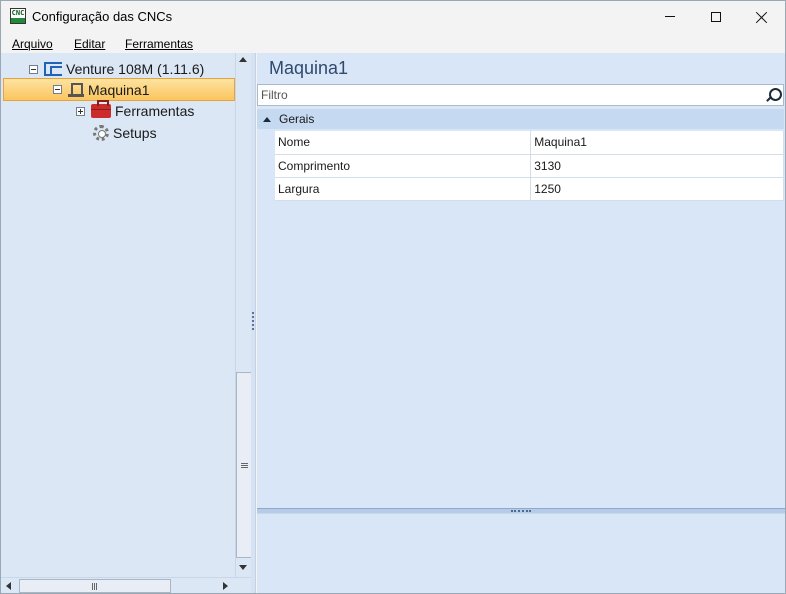  I want to click on minimize-button, so click(670, 16).